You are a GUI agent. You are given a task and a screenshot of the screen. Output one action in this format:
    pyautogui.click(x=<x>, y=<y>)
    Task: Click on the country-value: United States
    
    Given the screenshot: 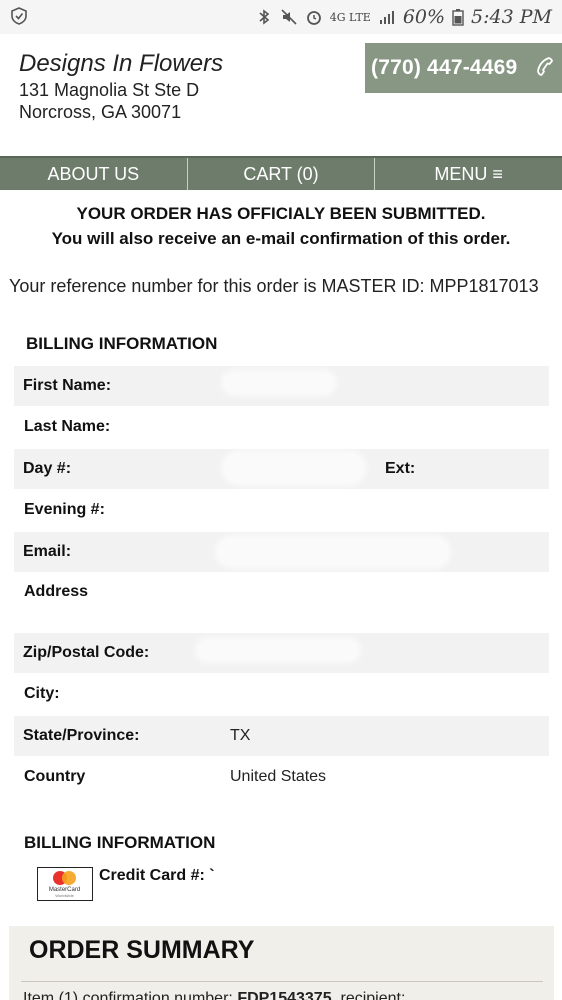 What is the action you would take?
    pyautogui.click(x=278, y=776)
    